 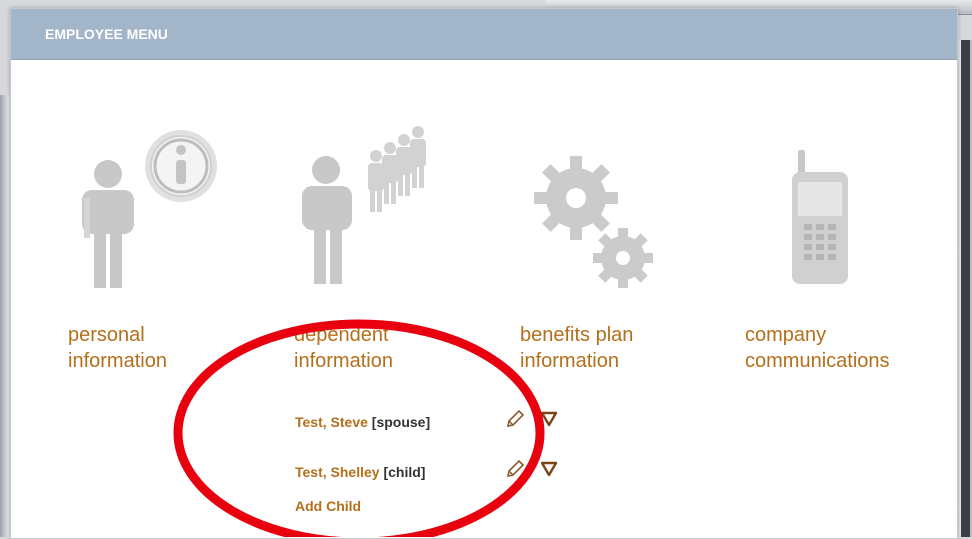 I want to click on tile-benefits-line2: information, so click(x=569, y=361).